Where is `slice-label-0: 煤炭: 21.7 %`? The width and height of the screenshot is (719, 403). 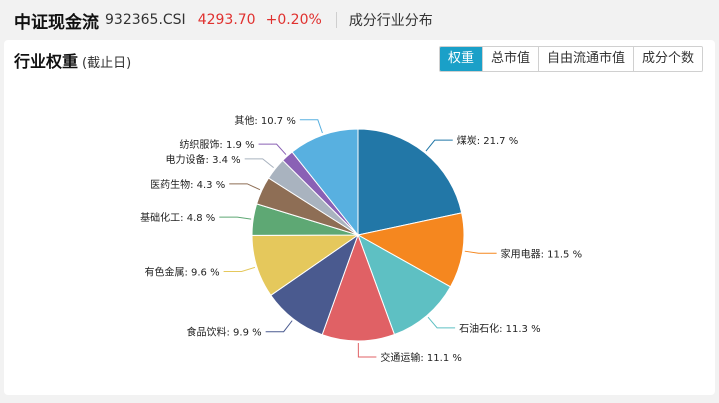 slice-label-0: 煤炭: 21.7 % is located at coordinates (487, 140).